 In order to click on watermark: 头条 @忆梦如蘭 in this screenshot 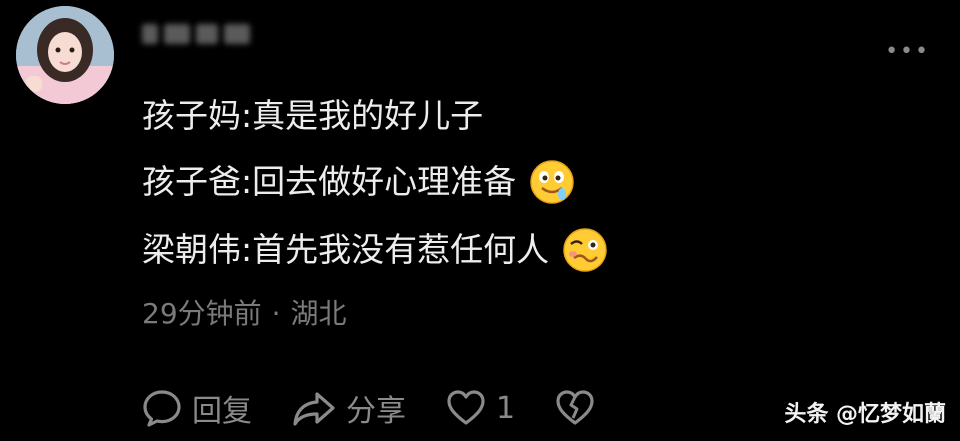, I will do `click(865, 414)`.